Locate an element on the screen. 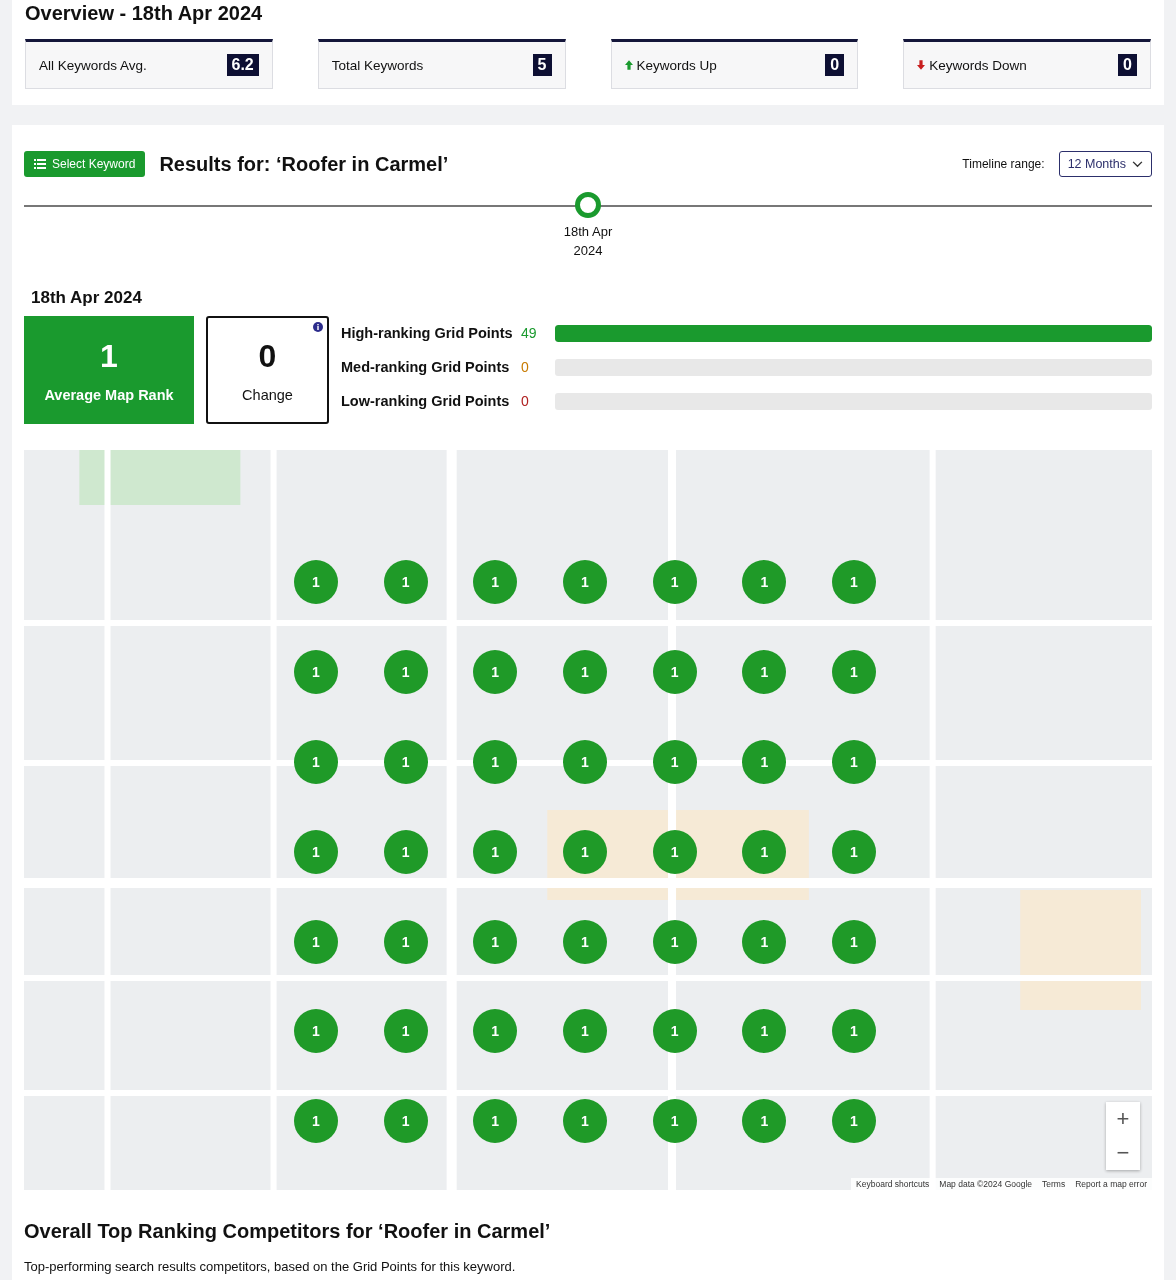 The image size is (1176, 1280). grid-points-label: High-ranking Grid Points is located at coordinates (427, 333).